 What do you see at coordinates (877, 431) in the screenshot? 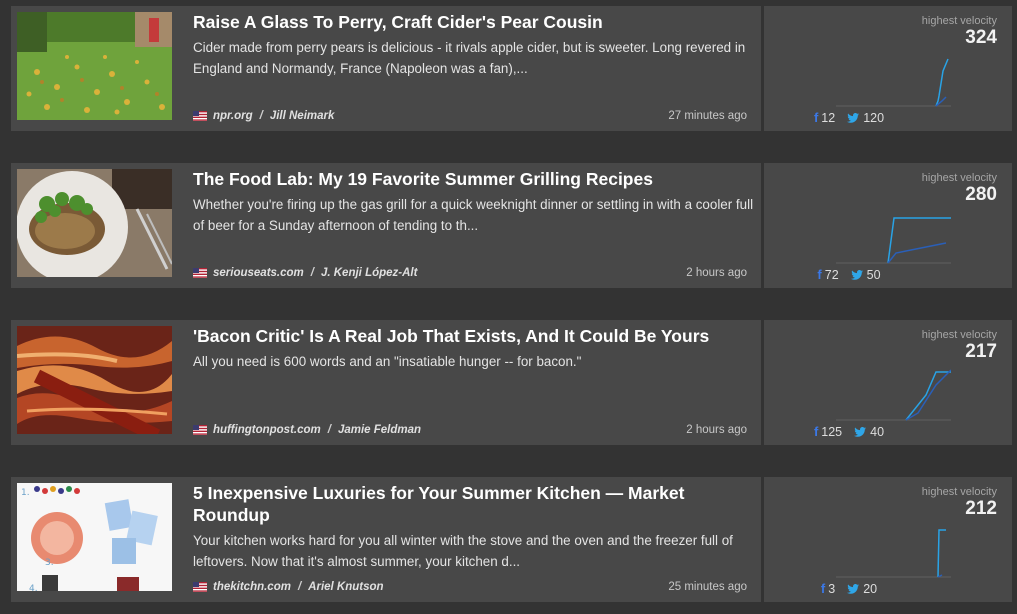
I see `twitter-count: 40` at bounding box center [877, 431].